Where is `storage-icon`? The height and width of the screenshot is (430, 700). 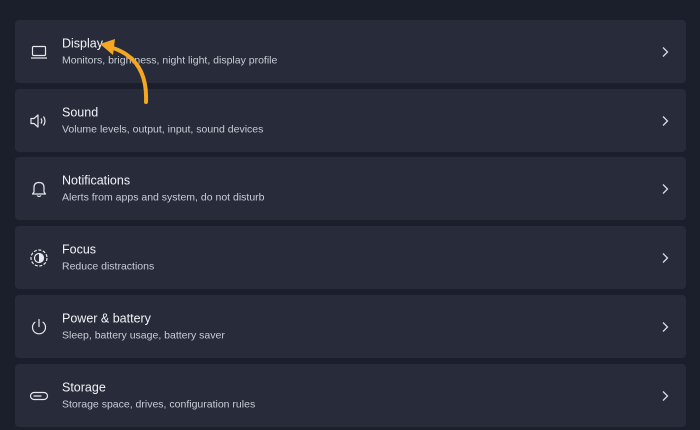
storage-icon is located at coordinates (39, 396).